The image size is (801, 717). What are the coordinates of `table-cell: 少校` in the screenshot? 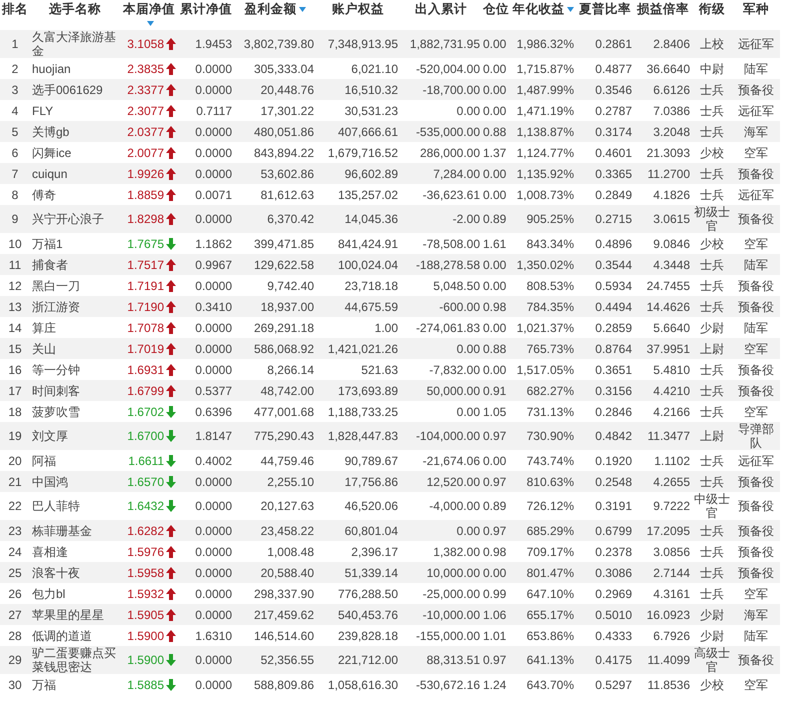 It's located at (712, 243).